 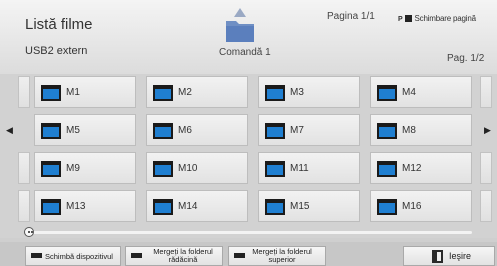 What do you see at coordinates (73, 92) in the screenshot?
I see `file-item-label: M1` at bounding box center [73, 92].